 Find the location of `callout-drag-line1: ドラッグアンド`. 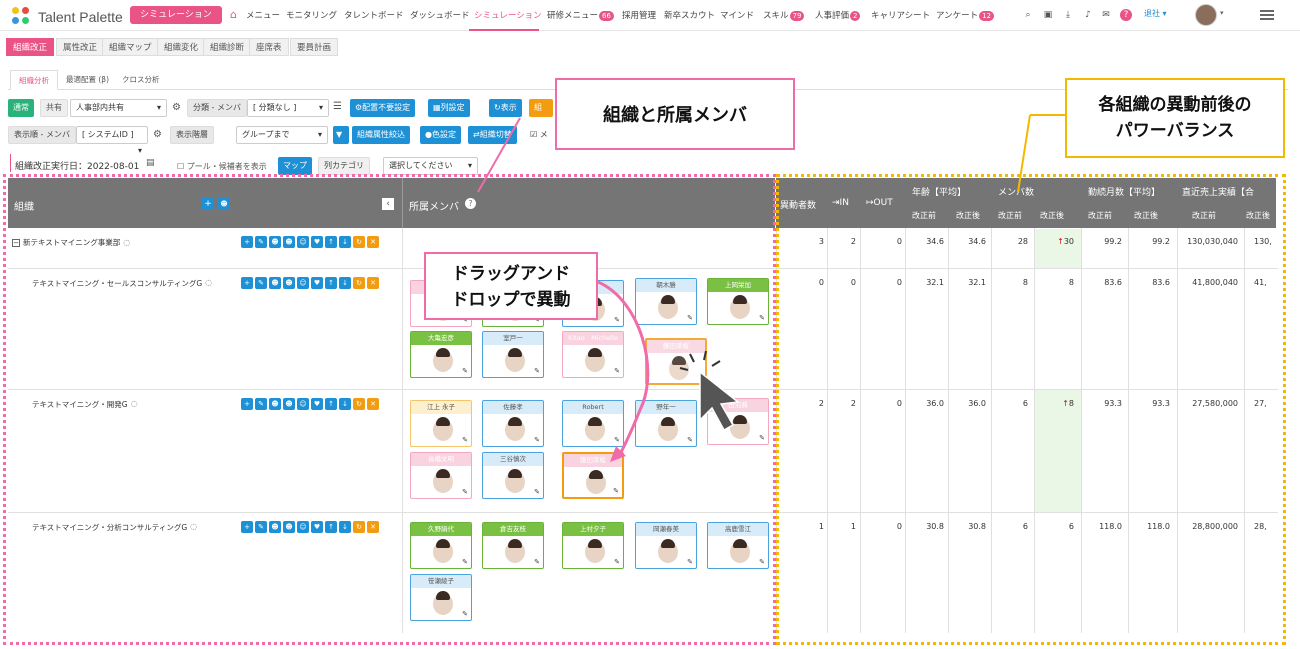

callout-drag-line1: ドラッグアンド is located at coordinates (511, 274).